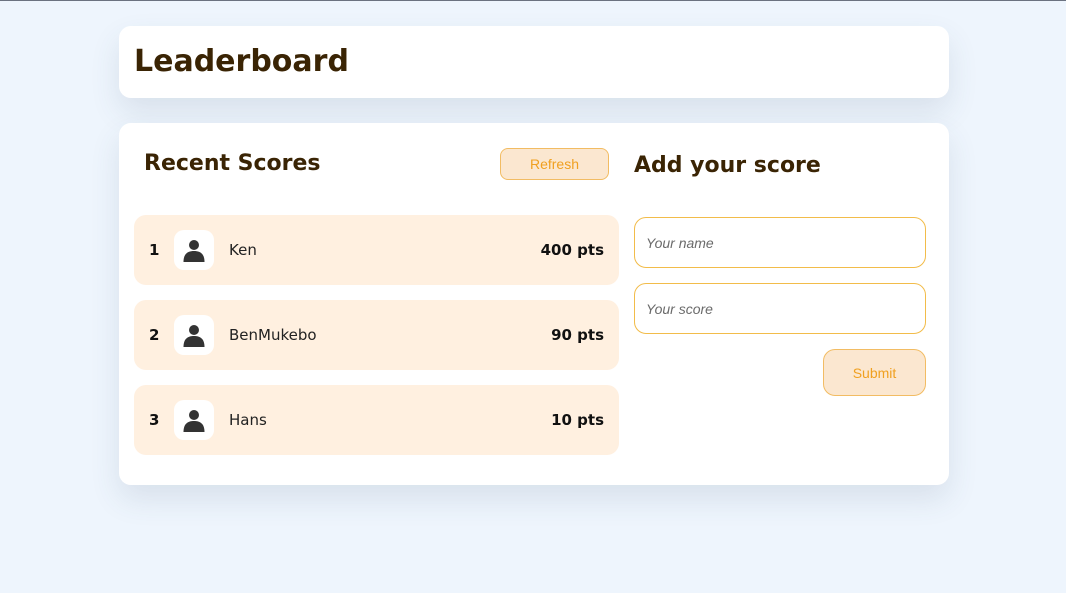 This screenshot has width=1066, height=593. I want to click on player-points: 10 pts, so click(577, 420).